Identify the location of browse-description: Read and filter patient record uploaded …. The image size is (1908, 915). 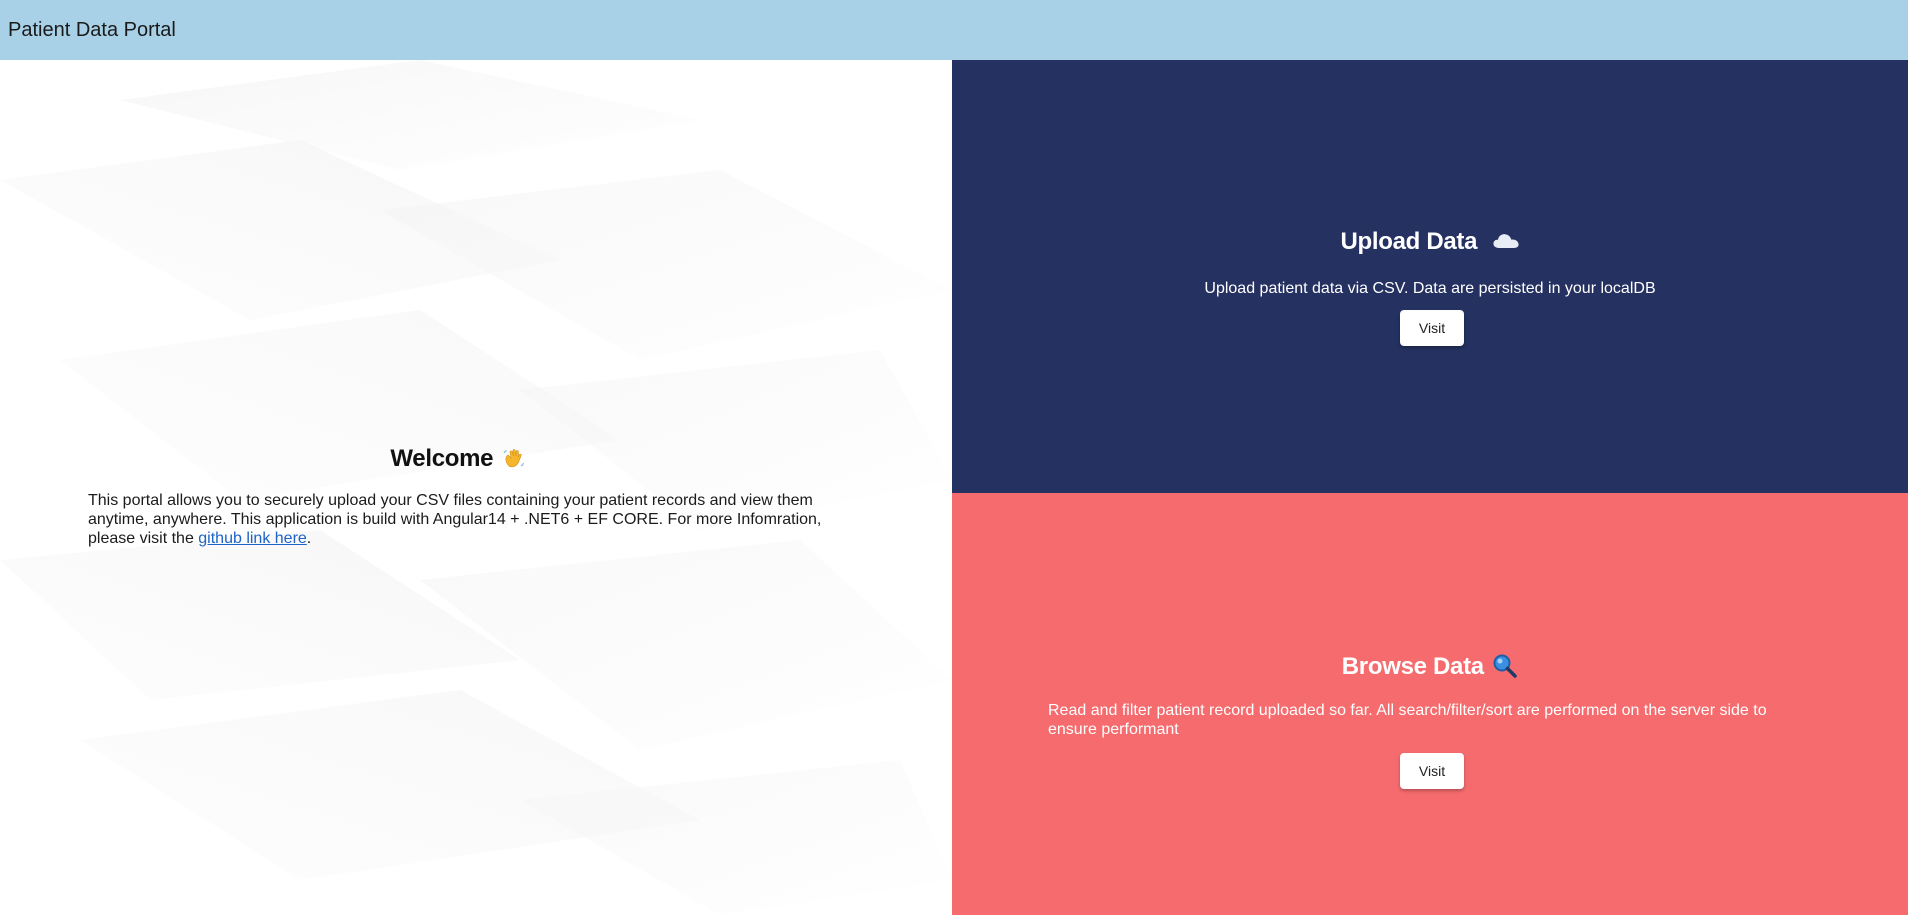
(1407, 720).